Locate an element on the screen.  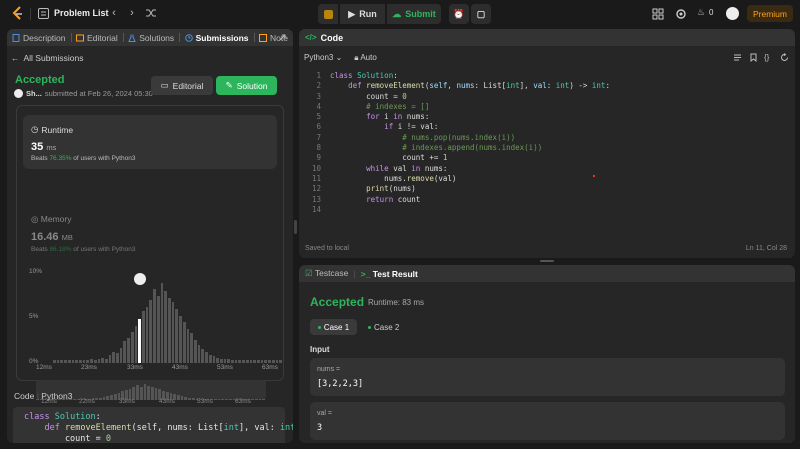
tab-testcase: ☑ Testcase is located at coordinates (326, 273).